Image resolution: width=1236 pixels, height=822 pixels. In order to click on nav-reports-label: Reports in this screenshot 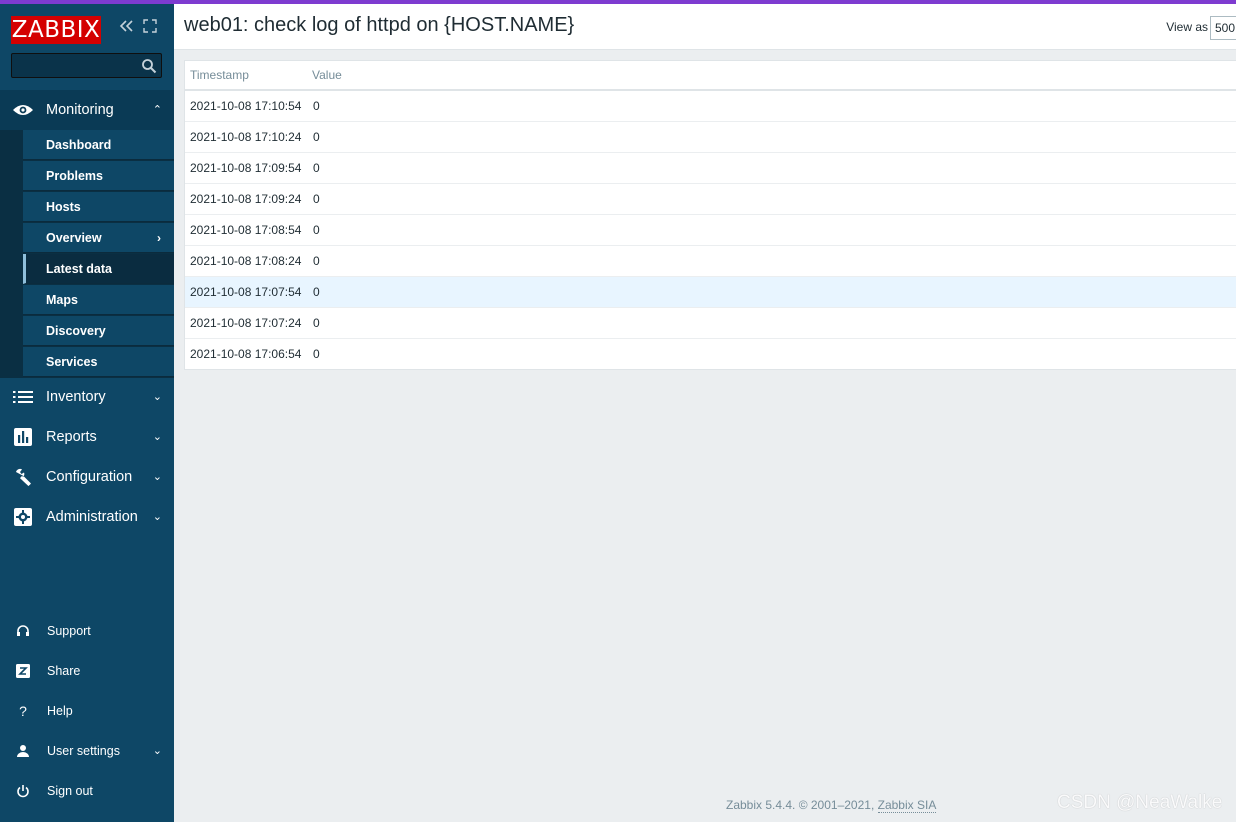, I will do `click(71, 437)`.